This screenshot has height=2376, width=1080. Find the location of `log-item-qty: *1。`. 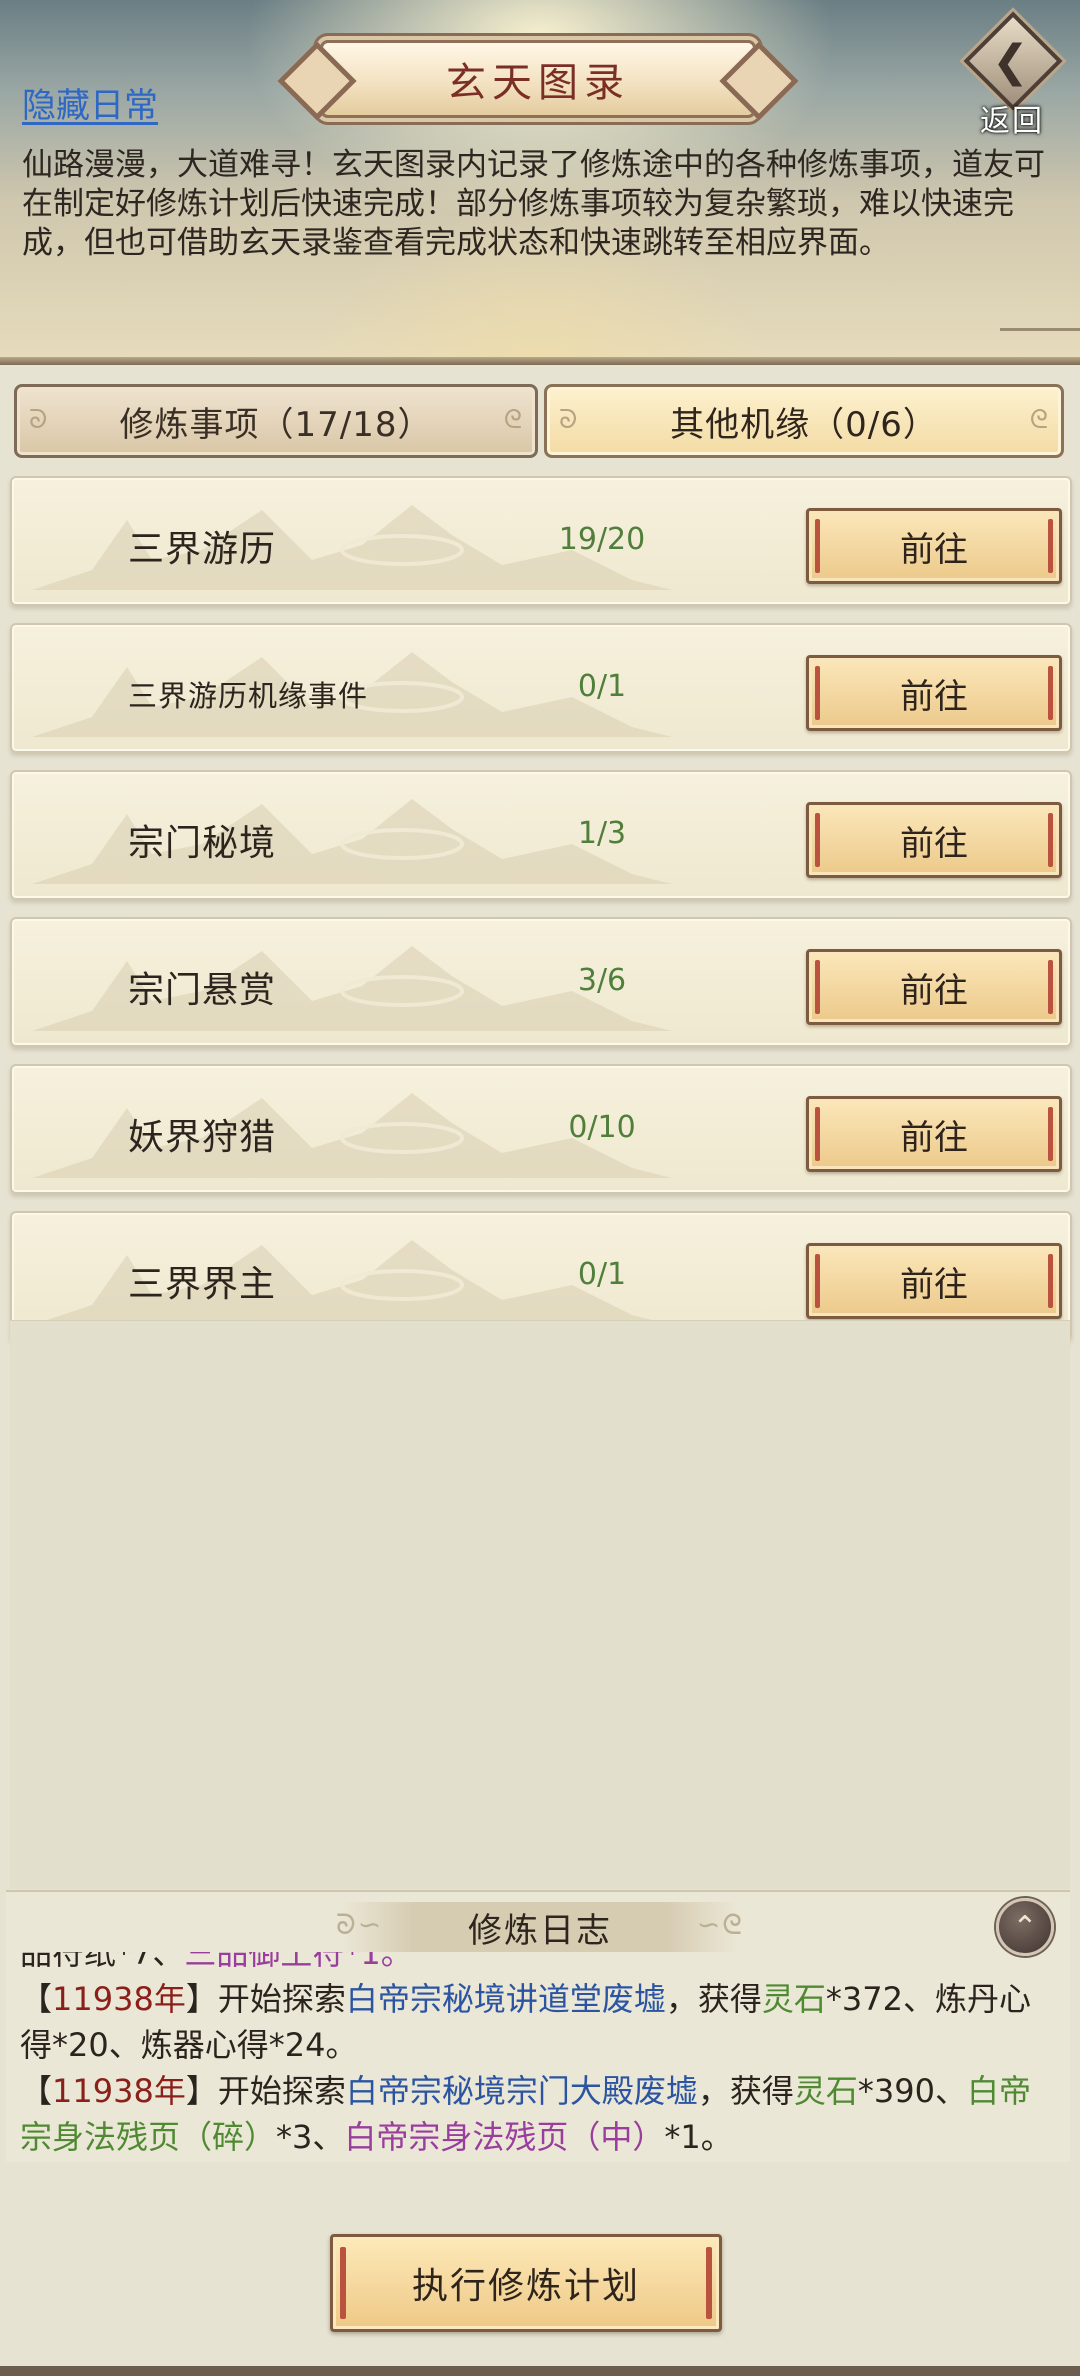

log-item-qty: *1。 is located at coordinates (698, 2137).